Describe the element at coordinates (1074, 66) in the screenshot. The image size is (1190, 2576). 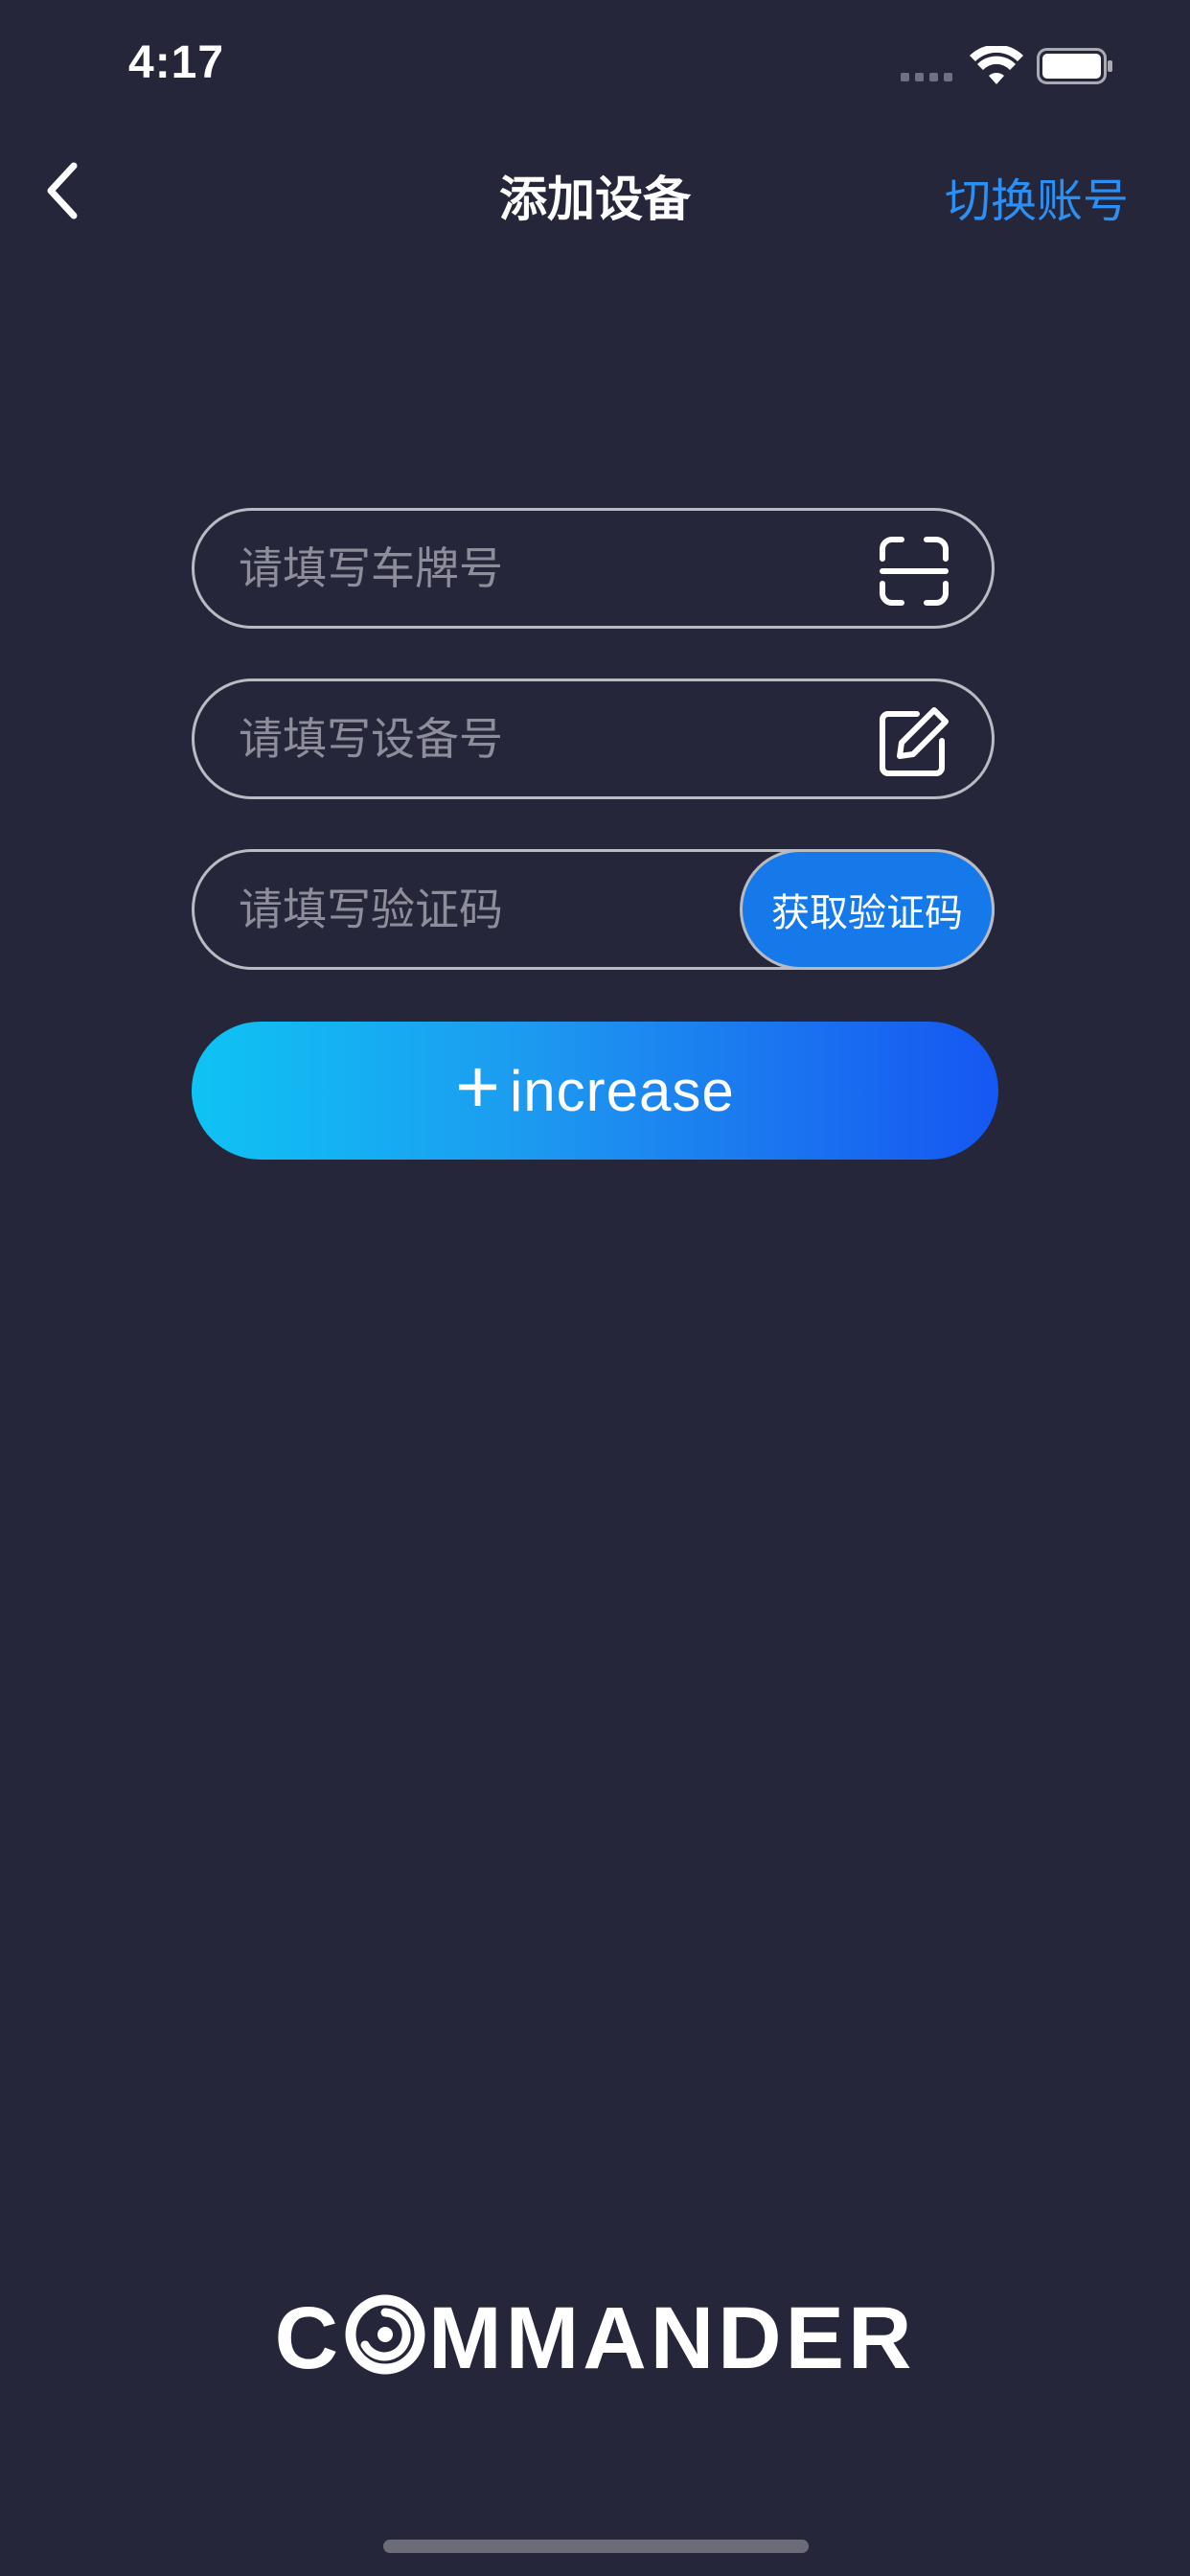
I see `battery-icon` at that location.